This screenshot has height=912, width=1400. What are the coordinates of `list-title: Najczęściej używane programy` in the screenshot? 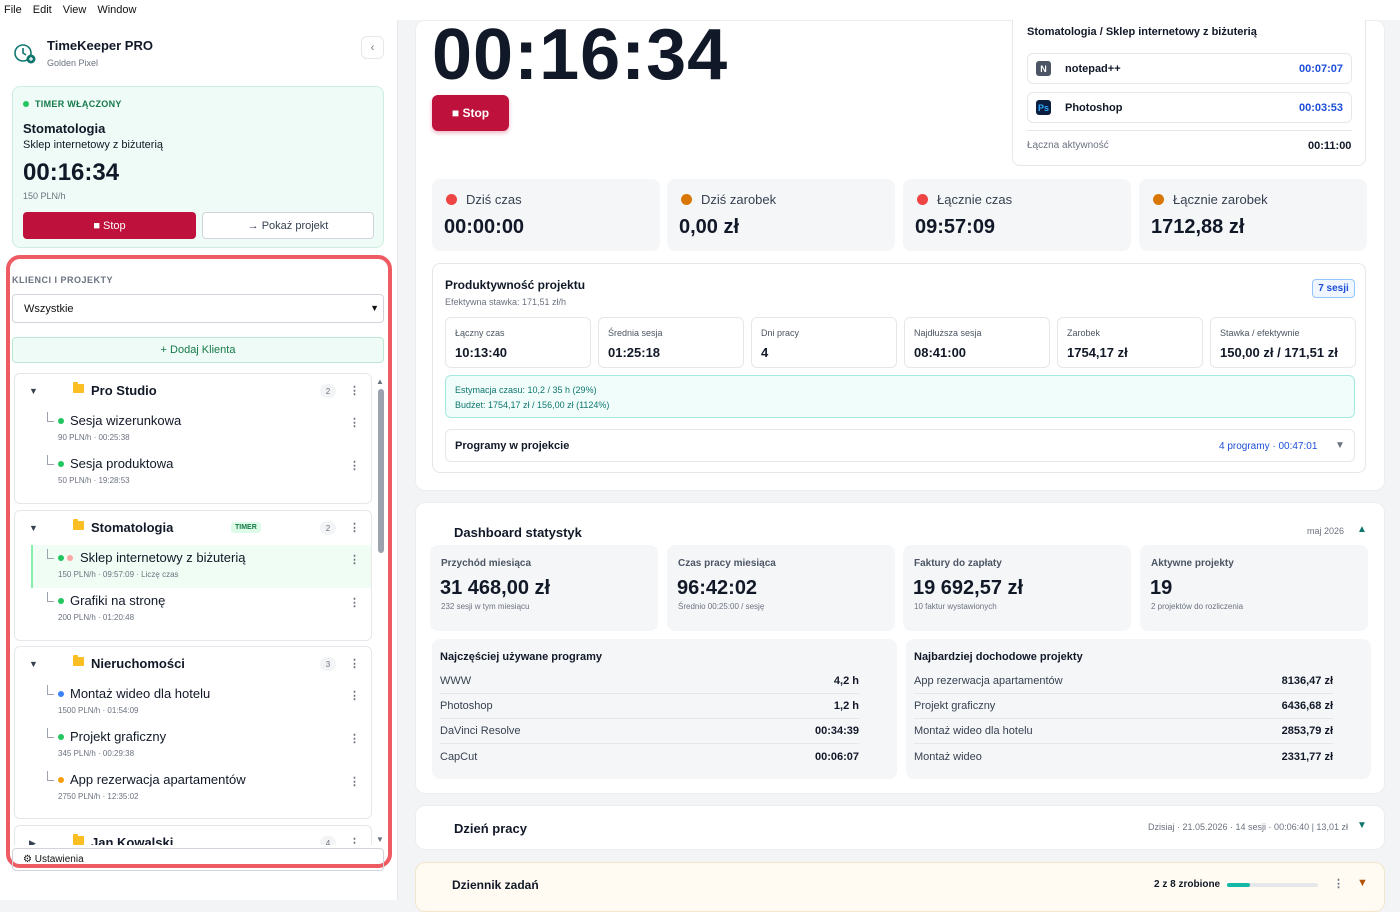 It's located at (521, 657).